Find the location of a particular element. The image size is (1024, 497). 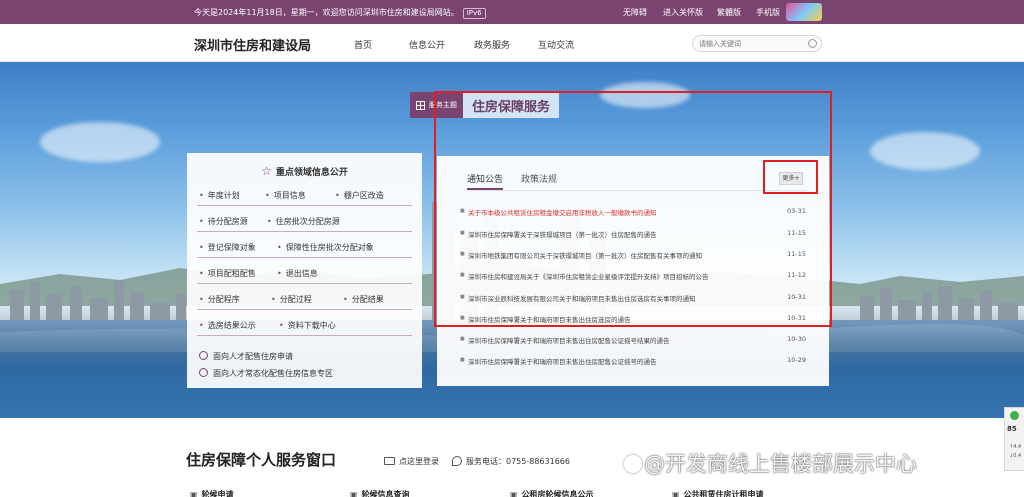

widget-percent: 85 is located at coordinates (1012, 429).